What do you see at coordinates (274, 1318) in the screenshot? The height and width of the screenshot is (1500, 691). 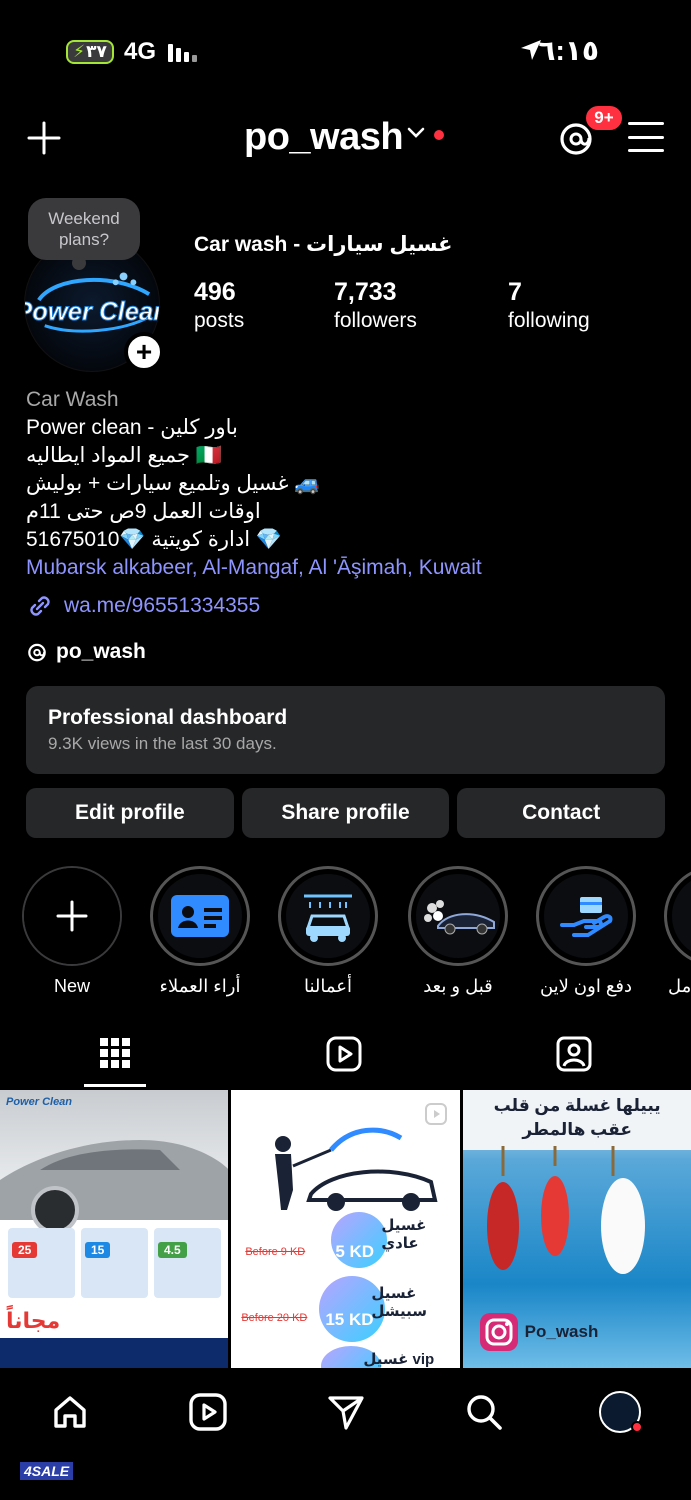 I see `price-before: Before 20 KD` at bounding box center [274, 1318].